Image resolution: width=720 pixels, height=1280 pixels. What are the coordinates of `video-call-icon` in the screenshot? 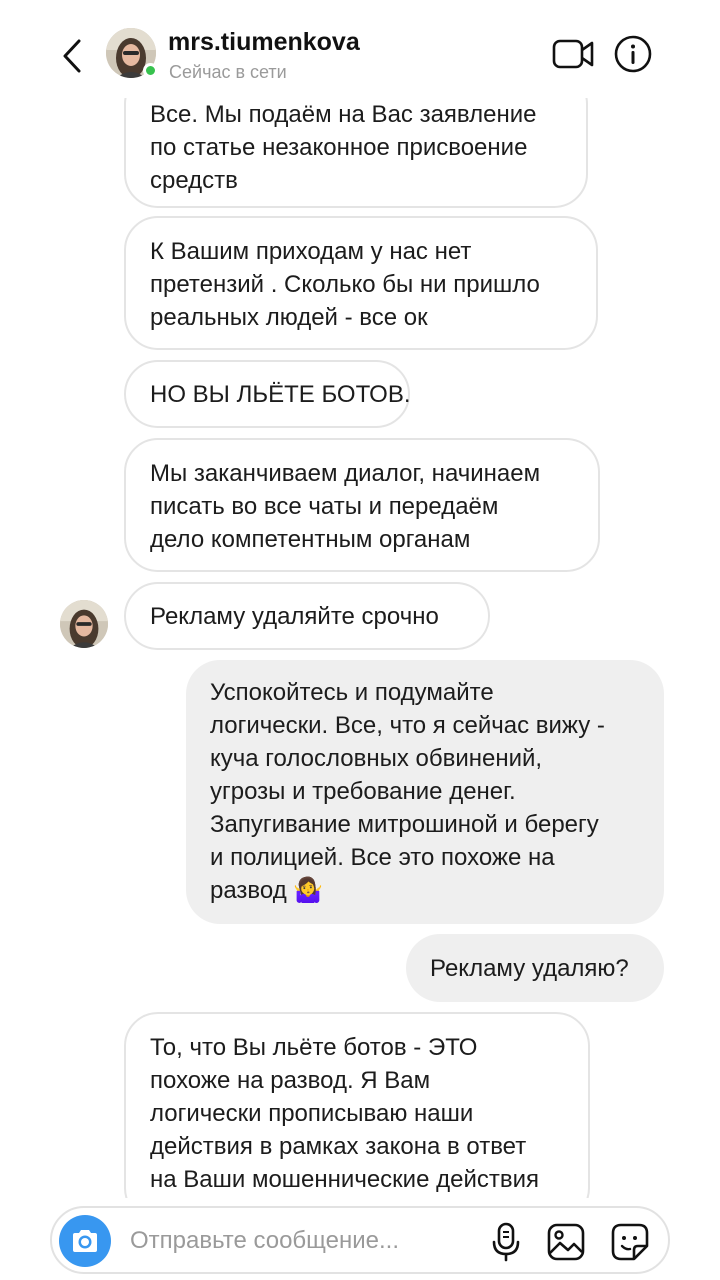 It's located at (573, 54).